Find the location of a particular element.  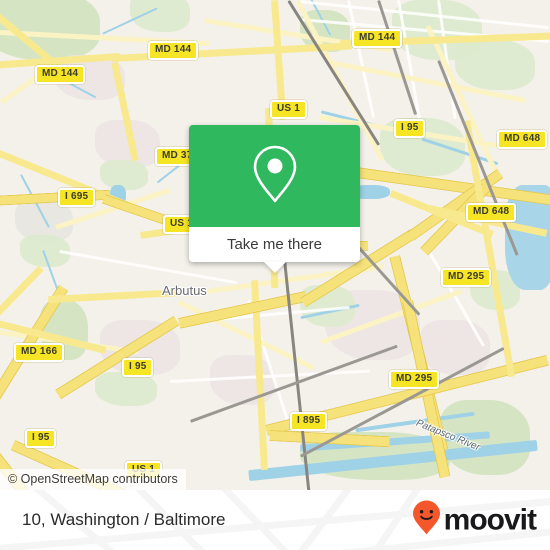

take-me-there-label: Take me there is located at coordinates (274, 244).